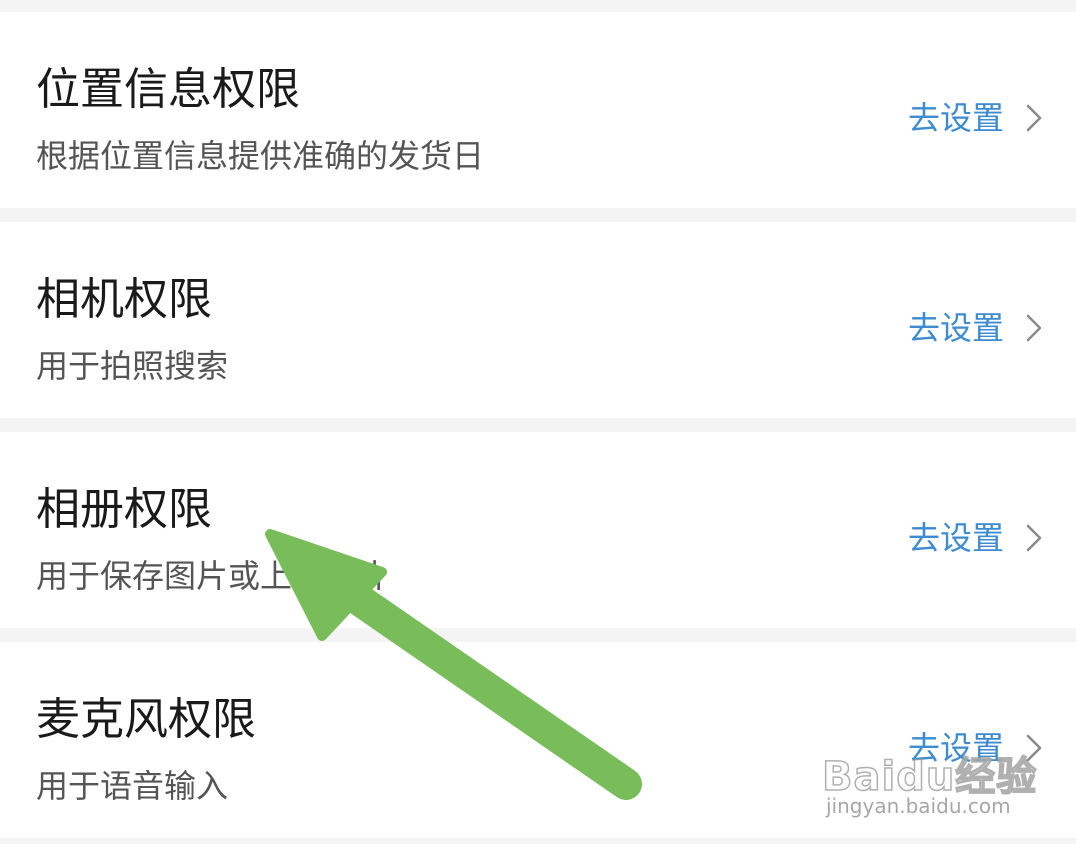 This screenshot has width=1076, height=844. I want to click on permission-description: 用于语音输入, so click(132, 786).